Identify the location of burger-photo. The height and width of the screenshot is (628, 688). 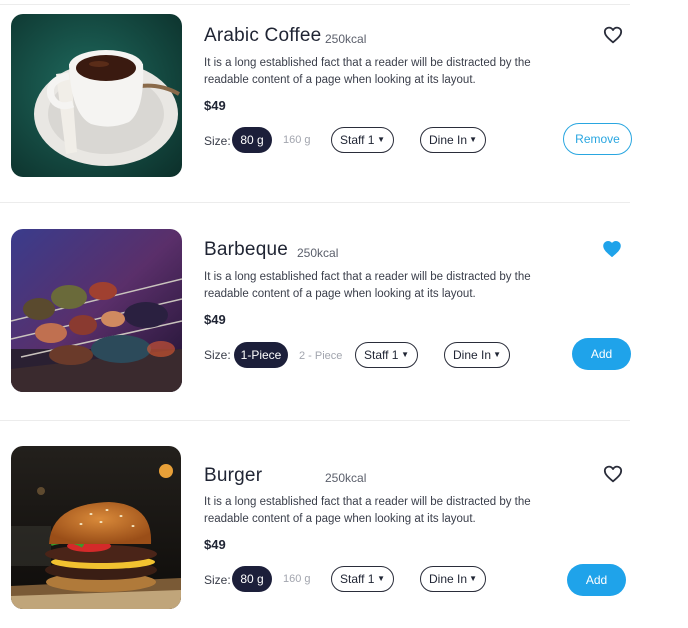
(96, 527).